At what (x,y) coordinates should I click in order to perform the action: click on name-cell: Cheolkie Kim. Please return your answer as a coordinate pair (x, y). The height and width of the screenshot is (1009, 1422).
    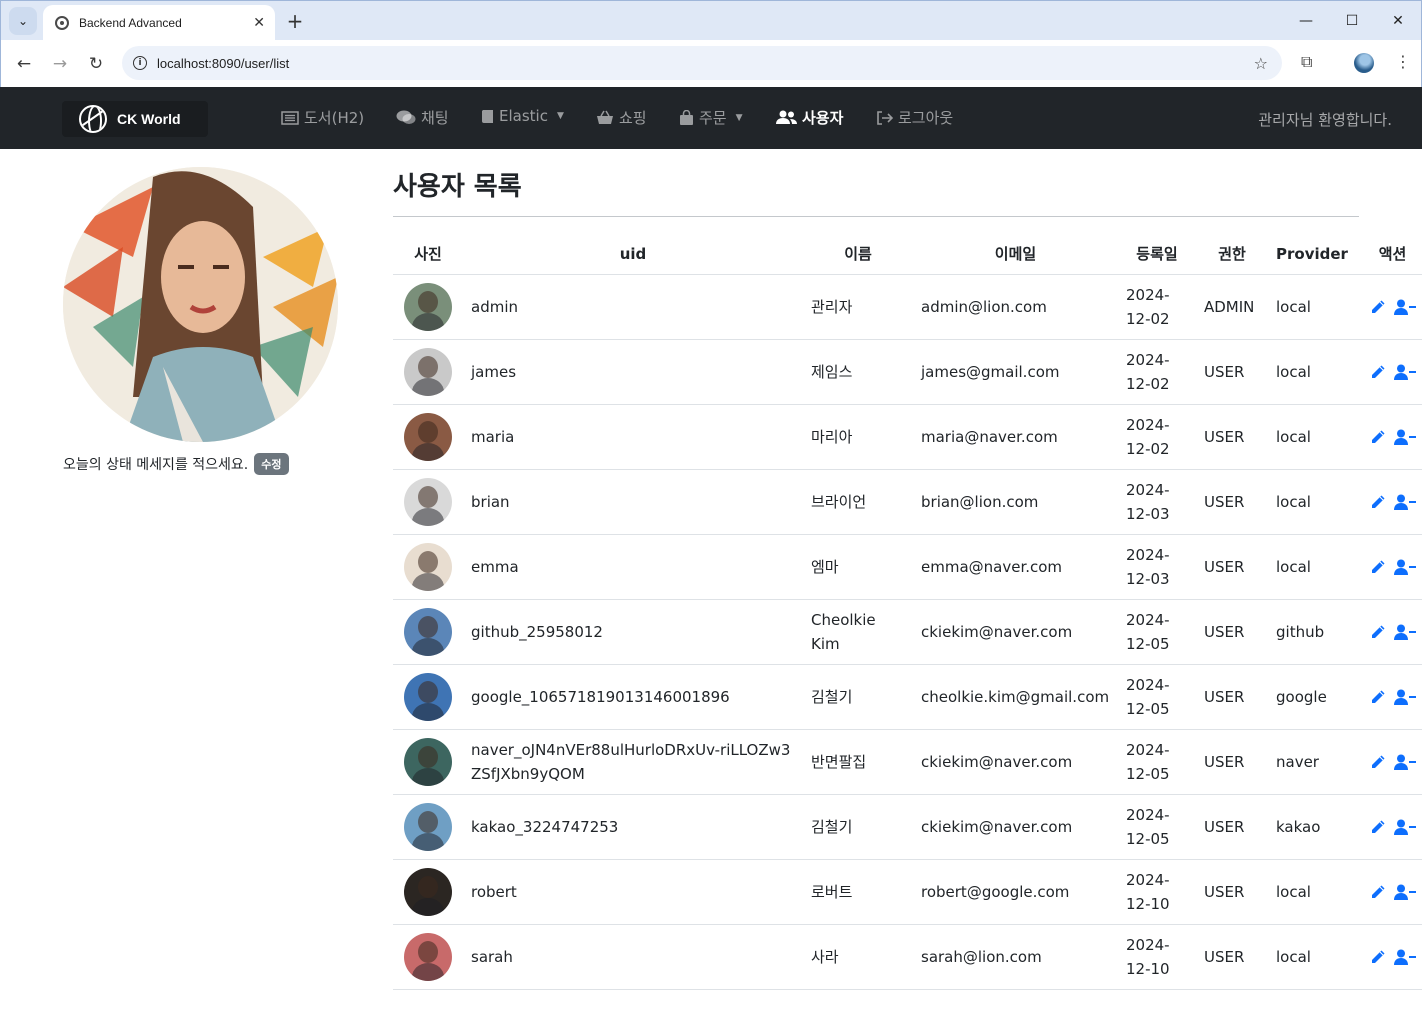
    Looking at the image, I should click on (858, 632).